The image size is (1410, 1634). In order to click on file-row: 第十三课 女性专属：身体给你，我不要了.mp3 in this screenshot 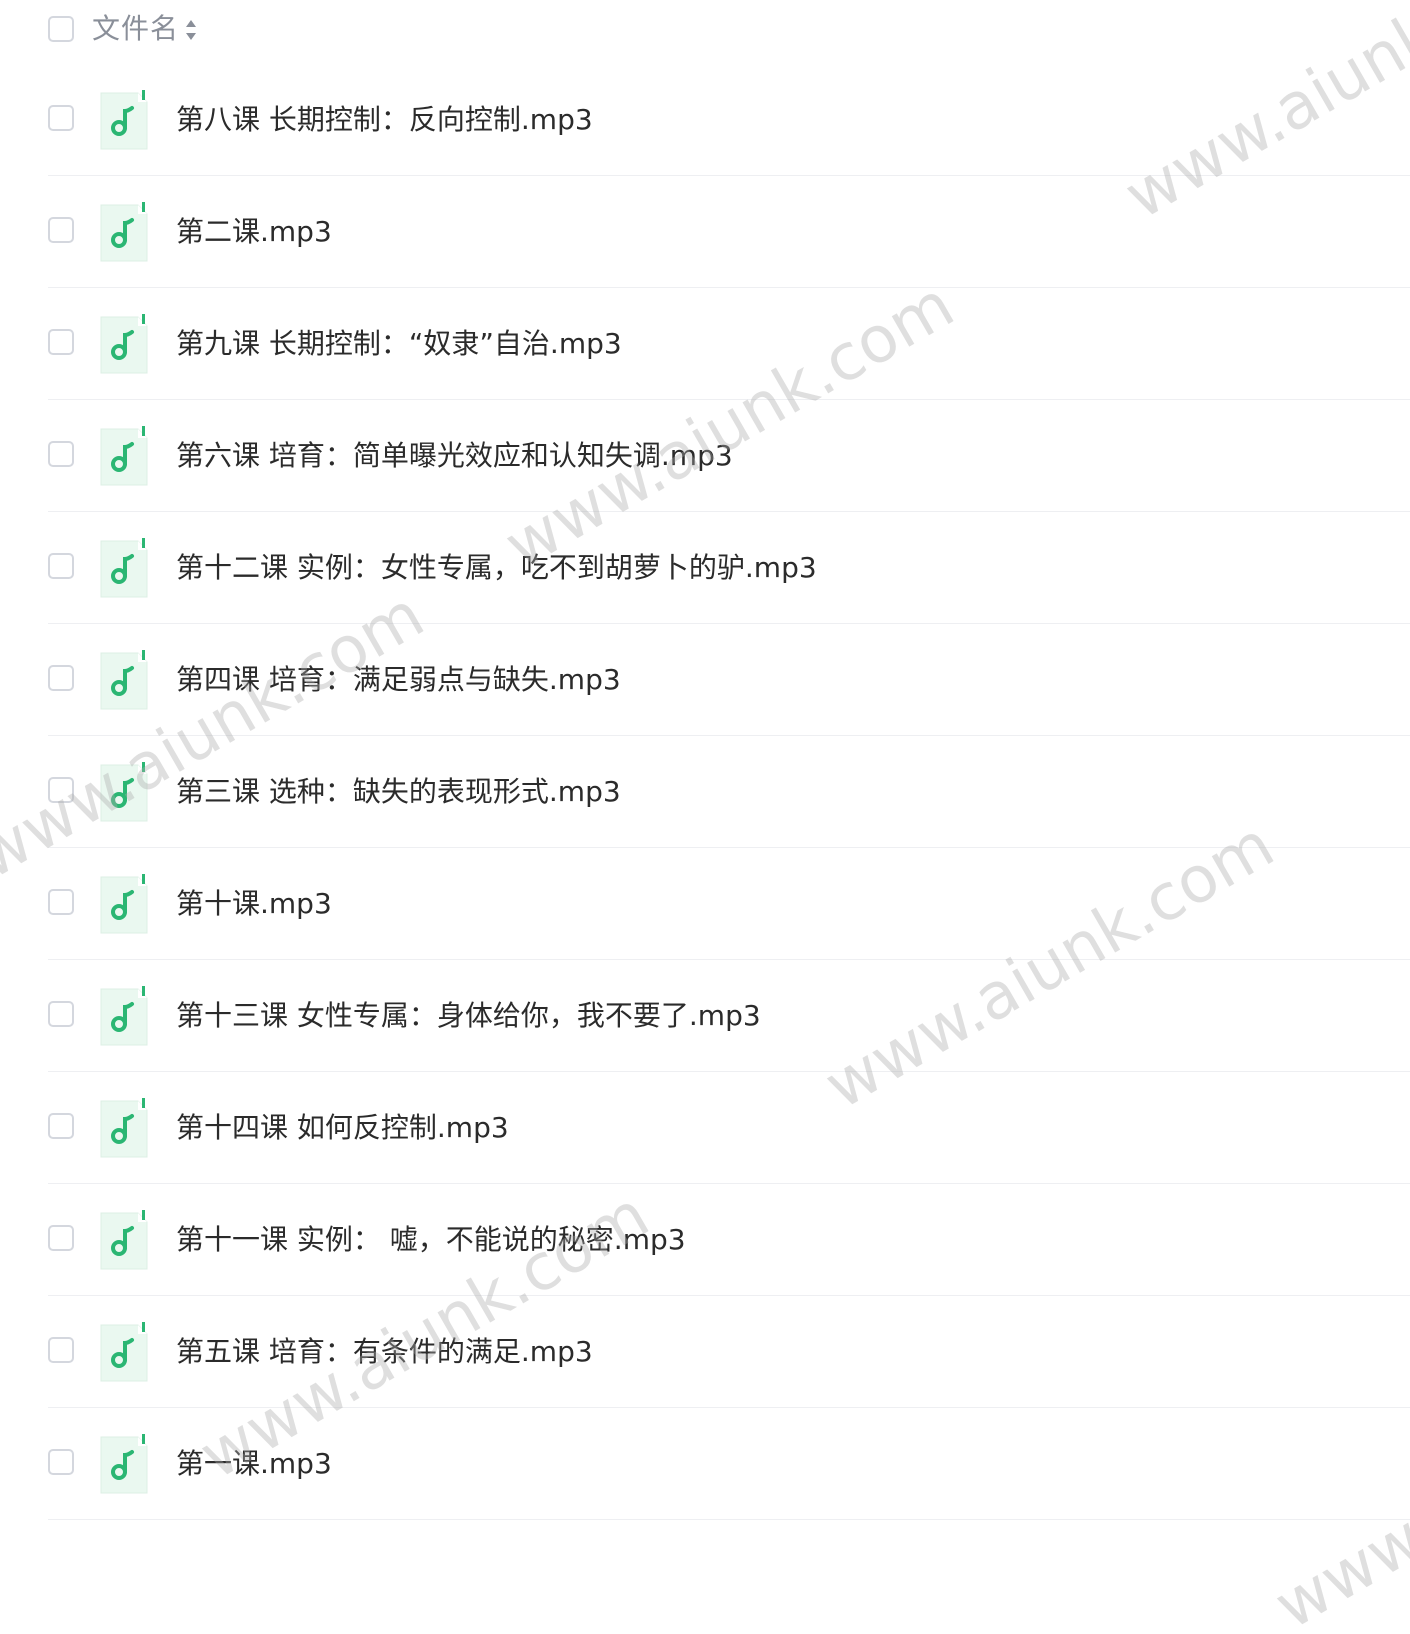, I will do `click(705, 1016)`.